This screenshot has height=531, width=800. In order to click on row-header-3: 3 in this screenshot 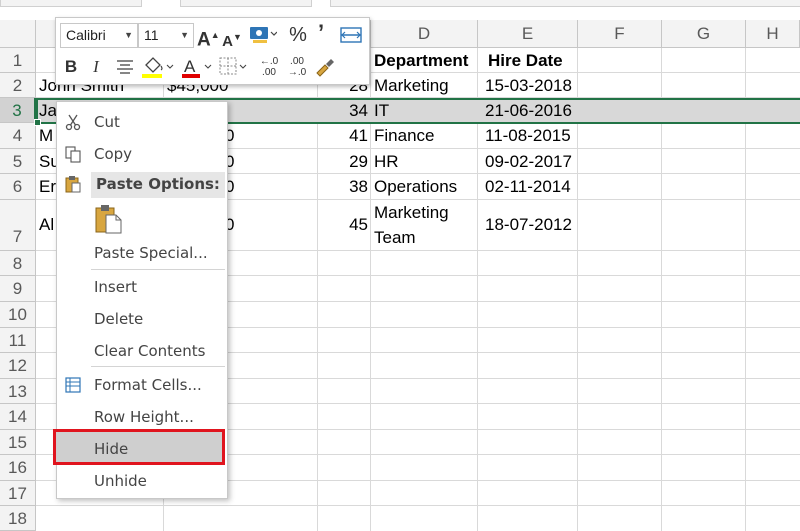, I will do `click(18, 110)`.